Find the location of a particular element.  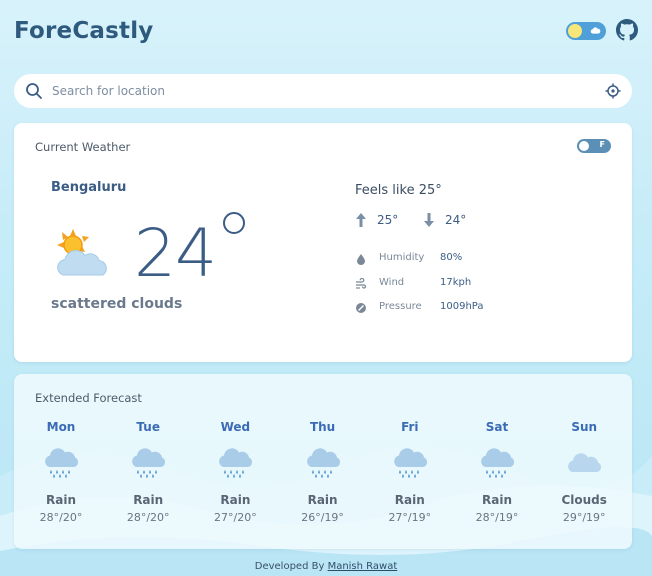

search-icon is located at coordinates (34, 91).